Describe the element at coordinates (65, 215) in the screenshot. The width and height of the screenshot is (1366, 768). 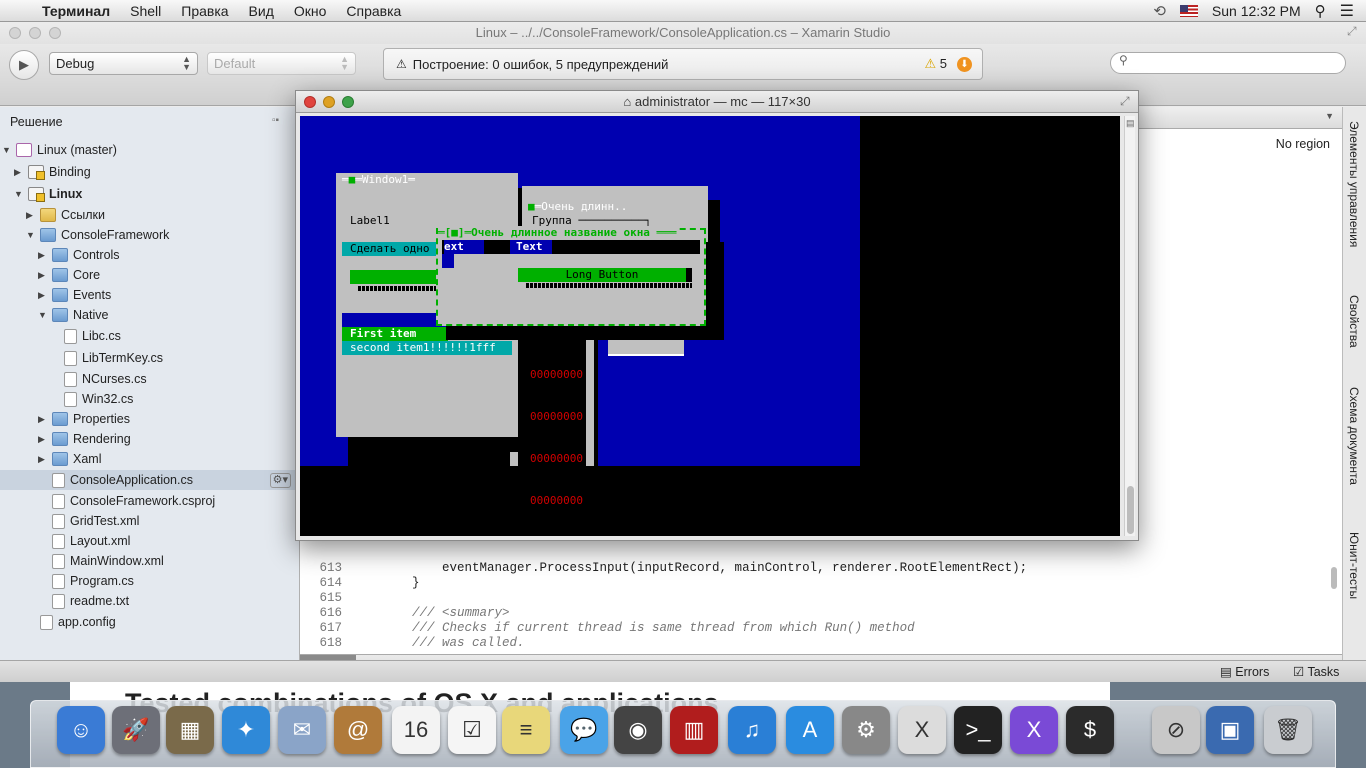
I see `tree-item: ▶ Ссылки` at that location.